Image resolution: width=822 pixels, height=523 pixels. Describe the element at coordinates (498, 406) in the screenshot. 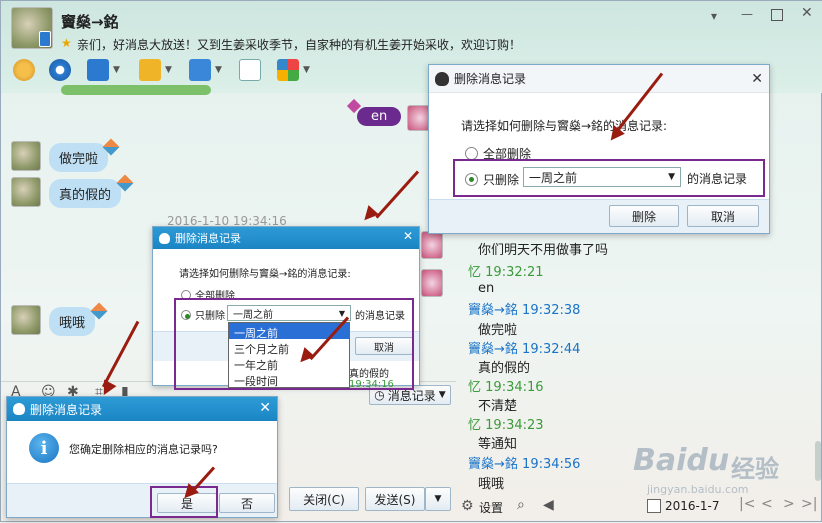

I see `history-message-text: 不清楚` at that location.